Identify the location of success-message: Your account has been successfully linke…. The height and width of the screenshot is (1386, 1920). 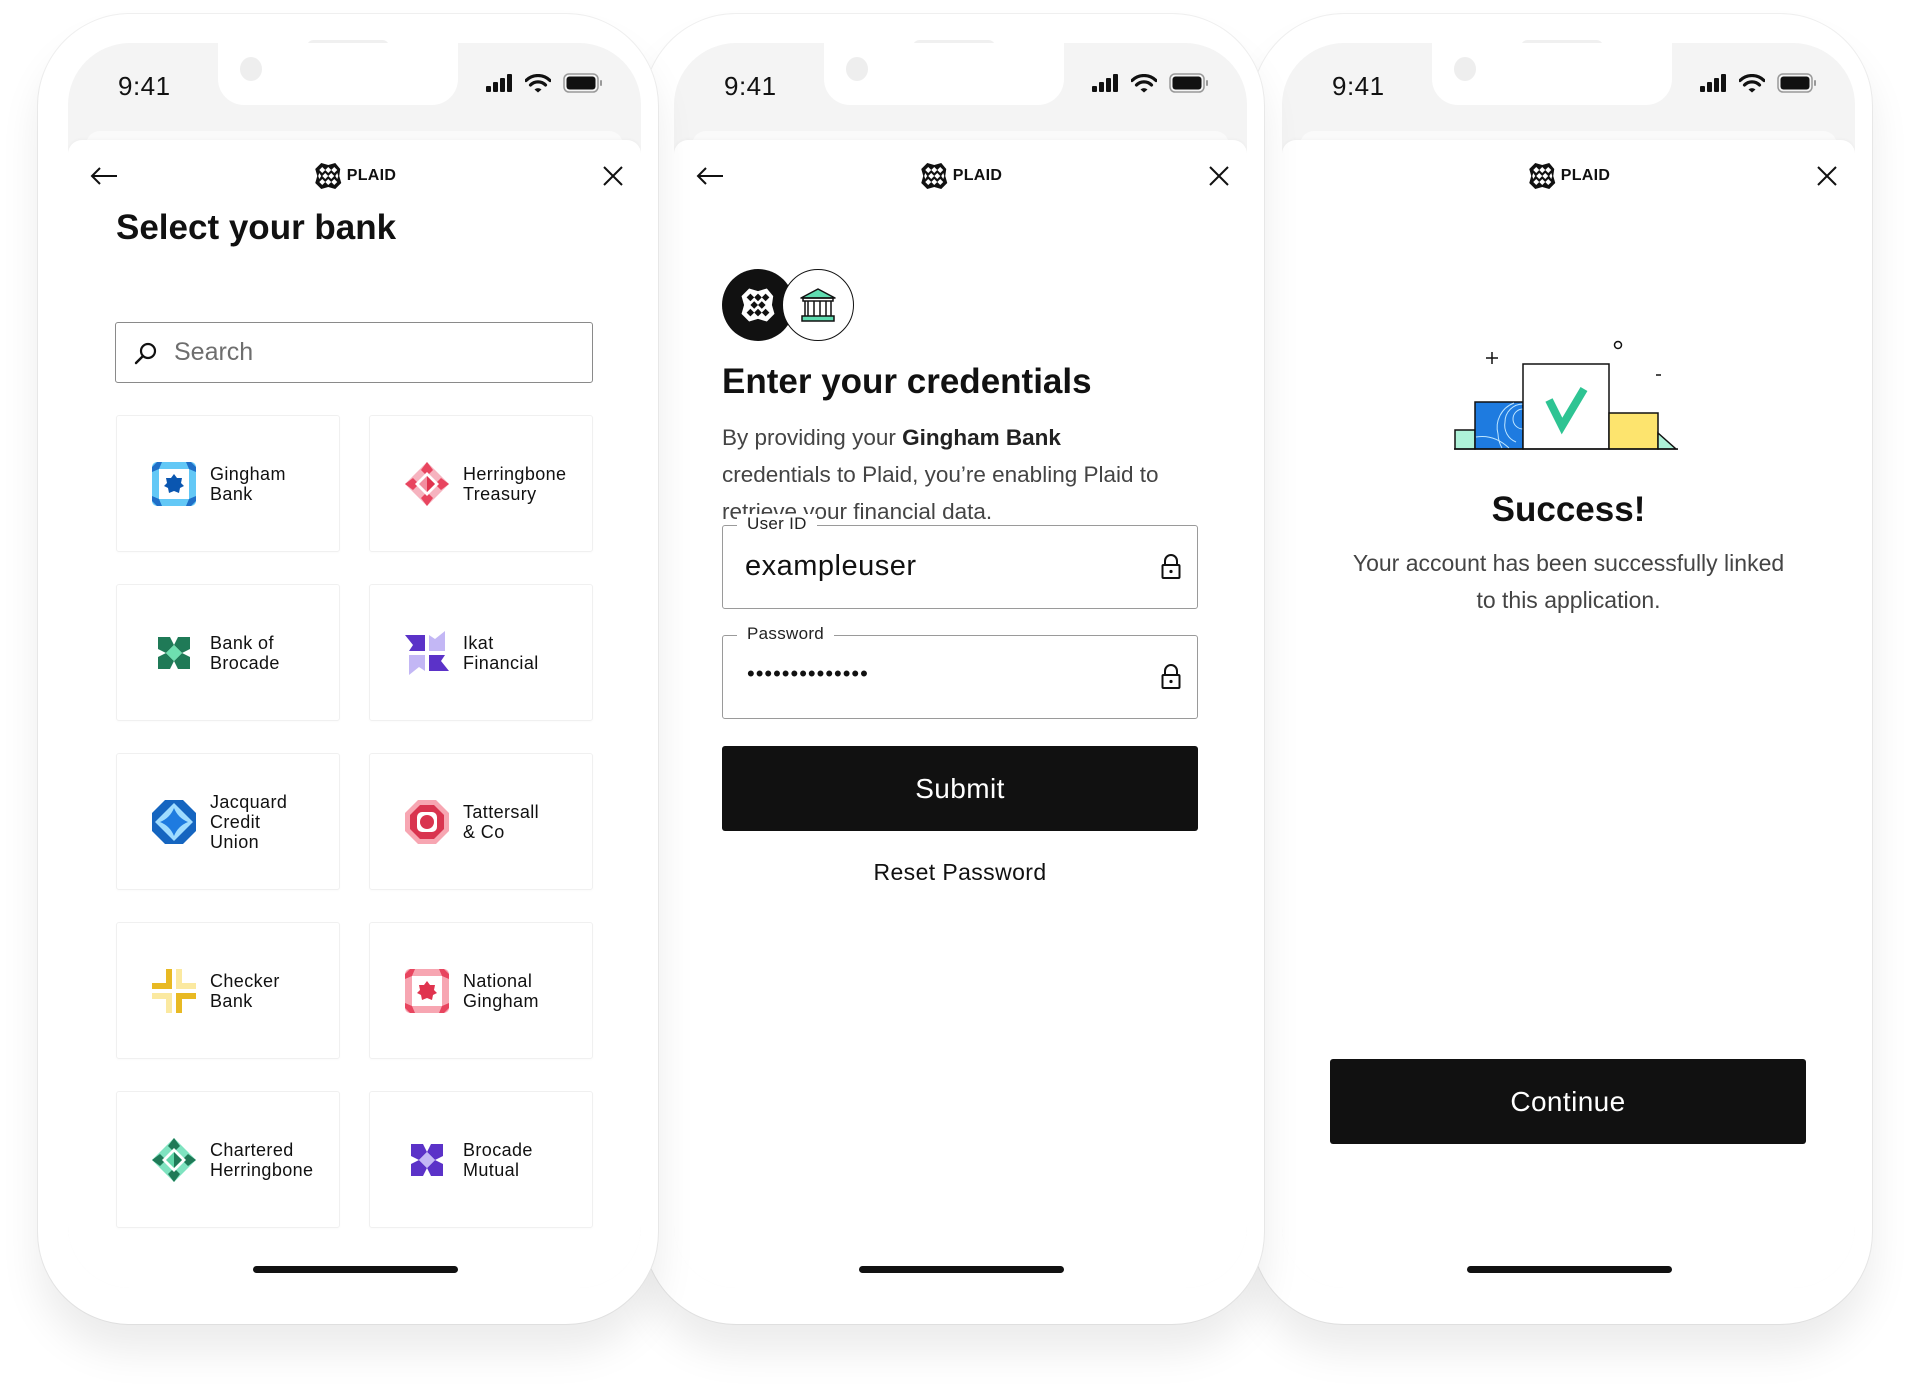
(1568, 581).